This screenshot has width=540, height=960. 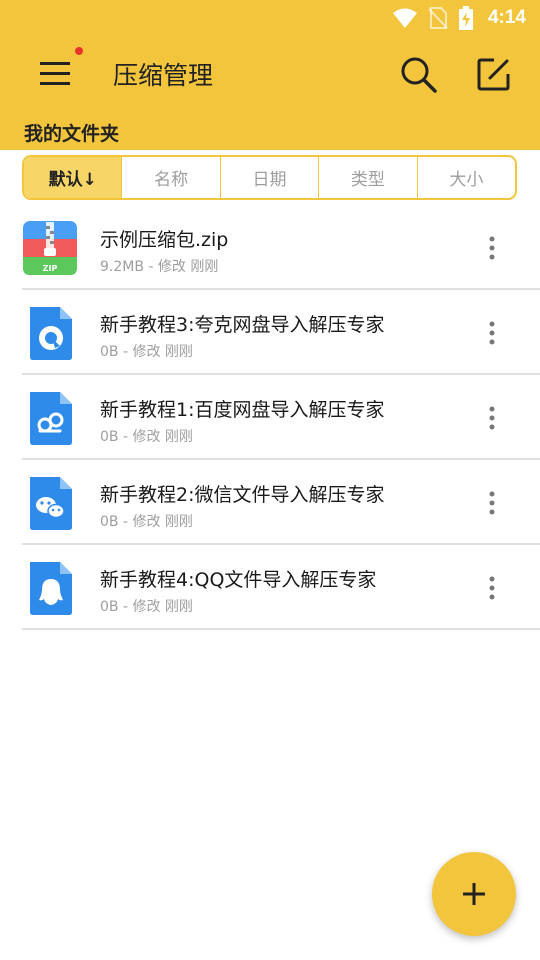 What do you see at coordinates (50, 588) in the screenshot?
I see `qq-file-icon` at bounding box center [50, 588].